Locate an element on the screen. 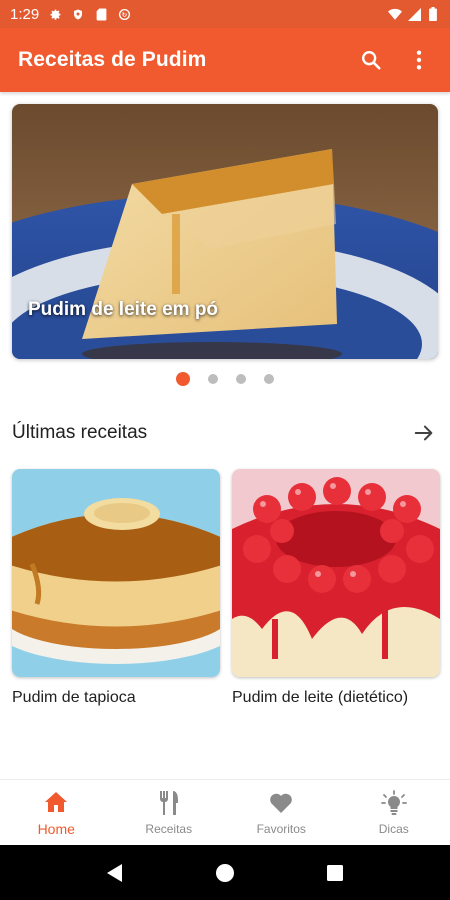  arrow-right-icon is located at coordinates (423, 433).